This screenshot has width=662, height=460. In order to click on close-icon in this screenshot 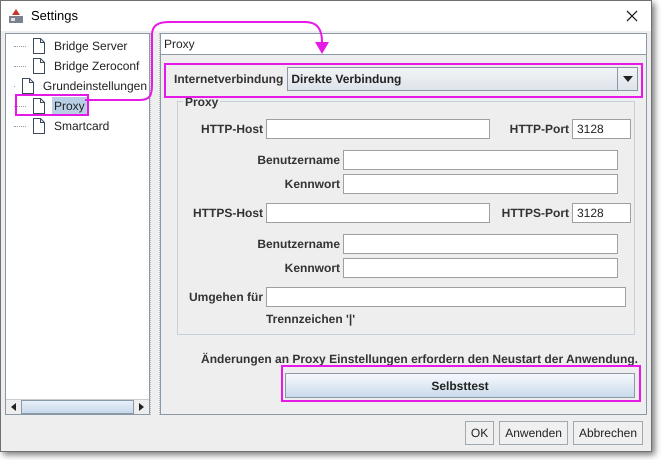, I will do `click(632, 16)`.